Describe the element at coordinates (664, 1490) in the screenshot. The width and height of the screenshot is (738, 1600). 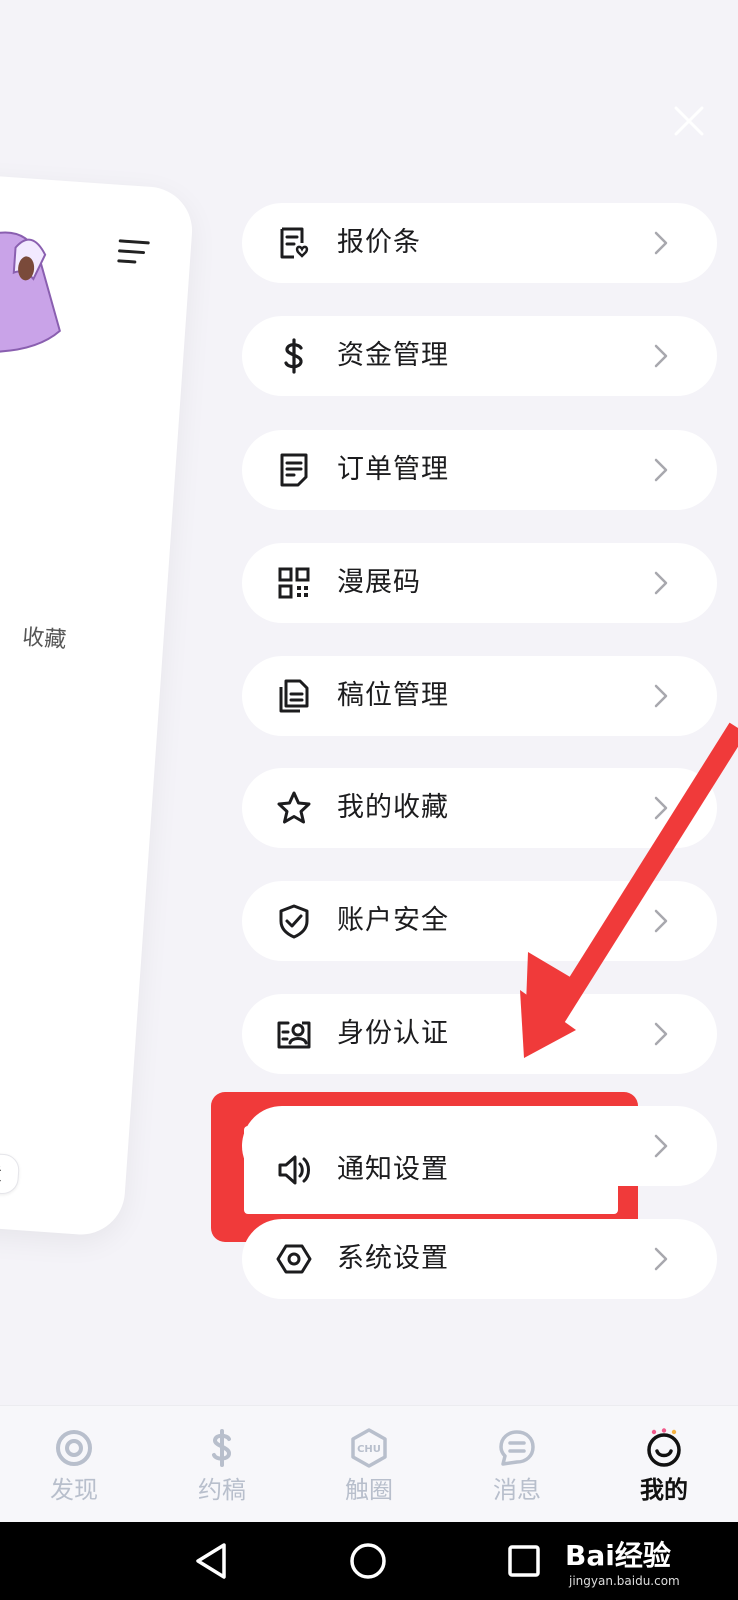
I see `tab-label: 我的` at that location.